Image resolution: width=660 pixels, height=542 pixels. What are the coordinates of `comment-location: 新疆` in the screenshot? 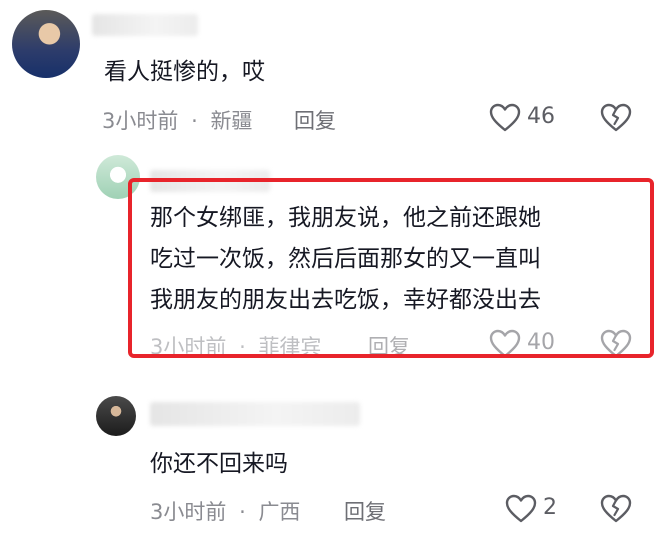 It's located at (231, 121).